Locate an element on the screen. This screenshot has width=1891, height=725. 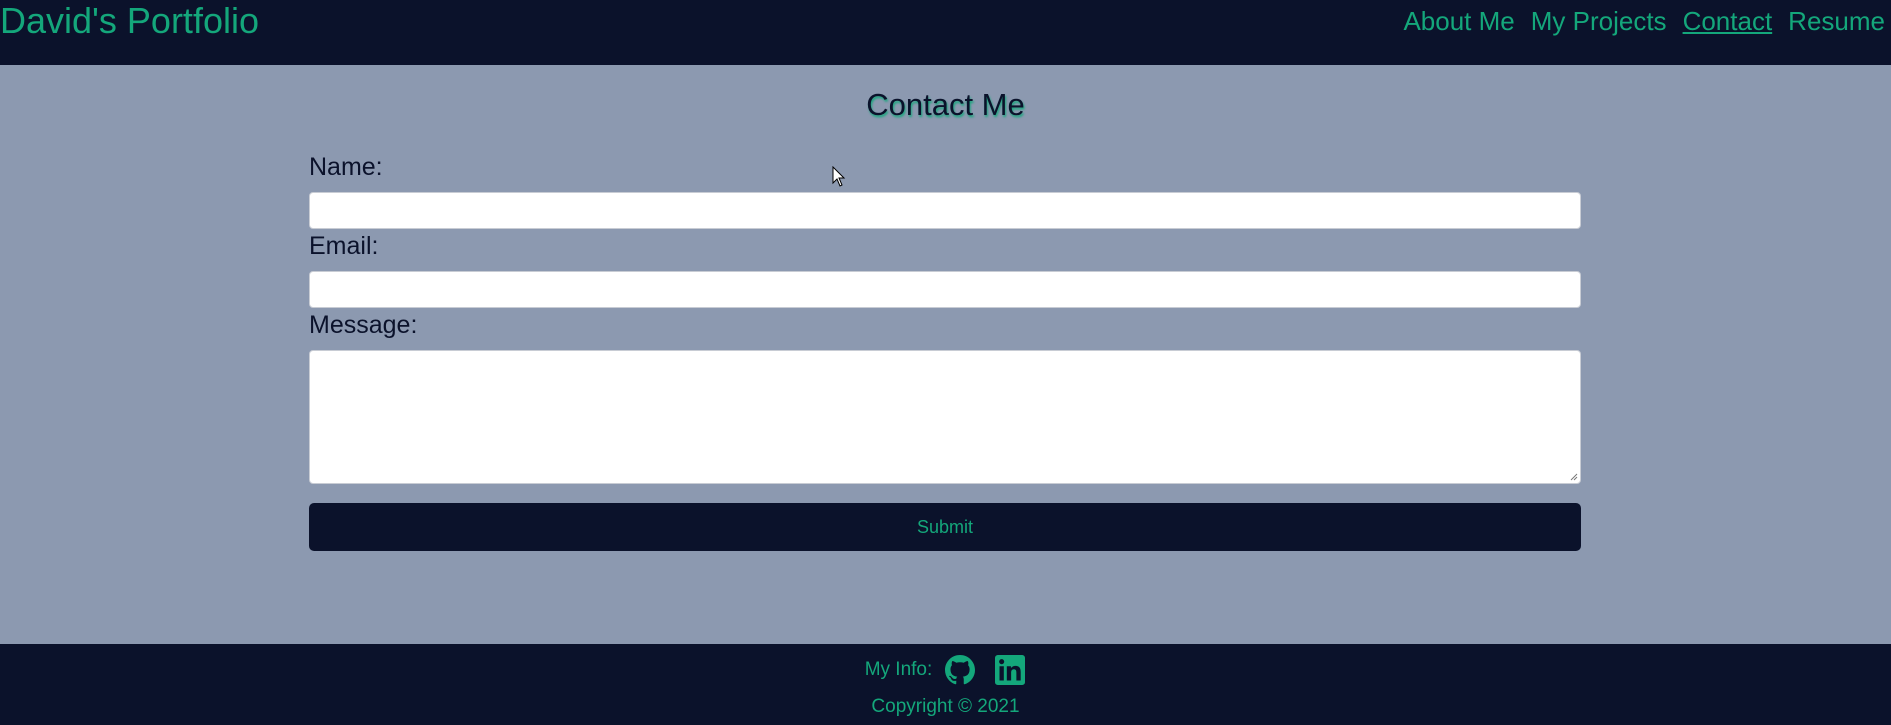
name-label: Name: is located at coordinates (346, 167).